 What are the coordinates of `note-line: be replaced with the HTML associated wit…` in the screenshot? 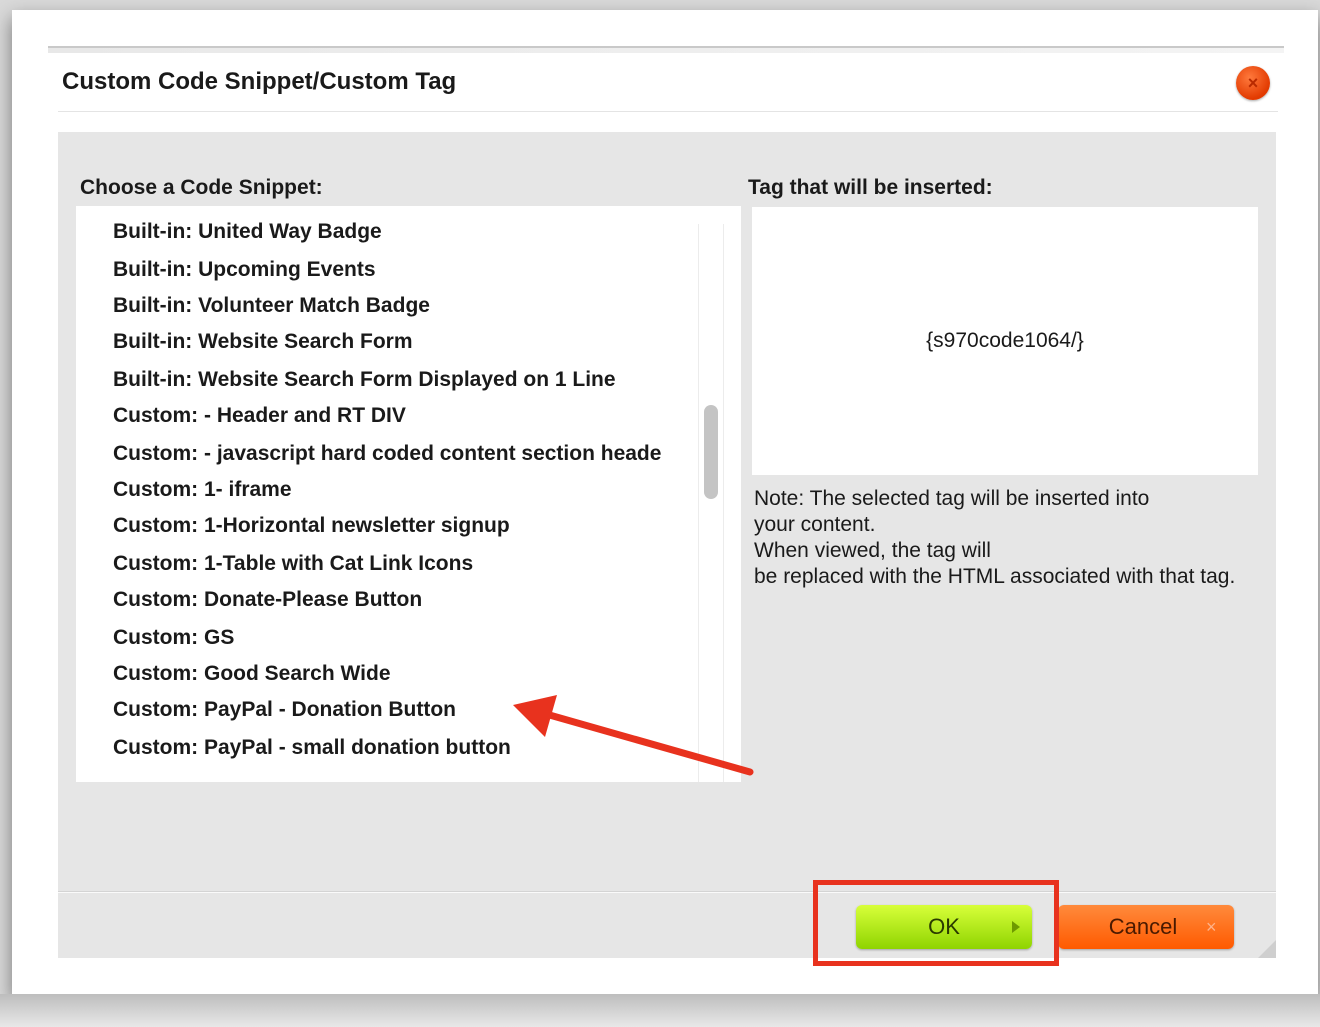 It's located at (995, 576).